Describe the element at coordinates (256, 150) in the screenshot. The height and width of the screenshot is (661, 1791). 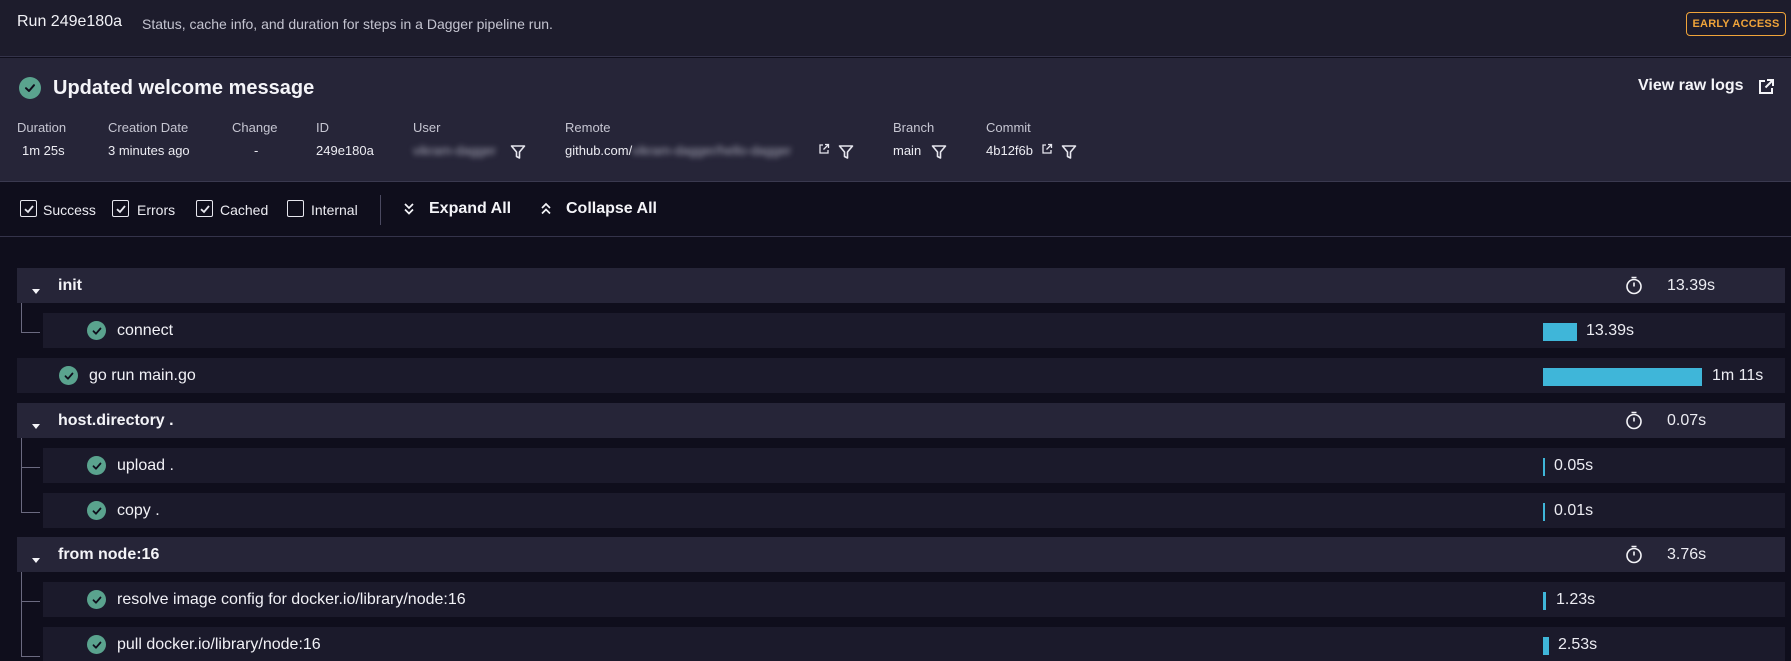
I see `change-value: -` at that location.